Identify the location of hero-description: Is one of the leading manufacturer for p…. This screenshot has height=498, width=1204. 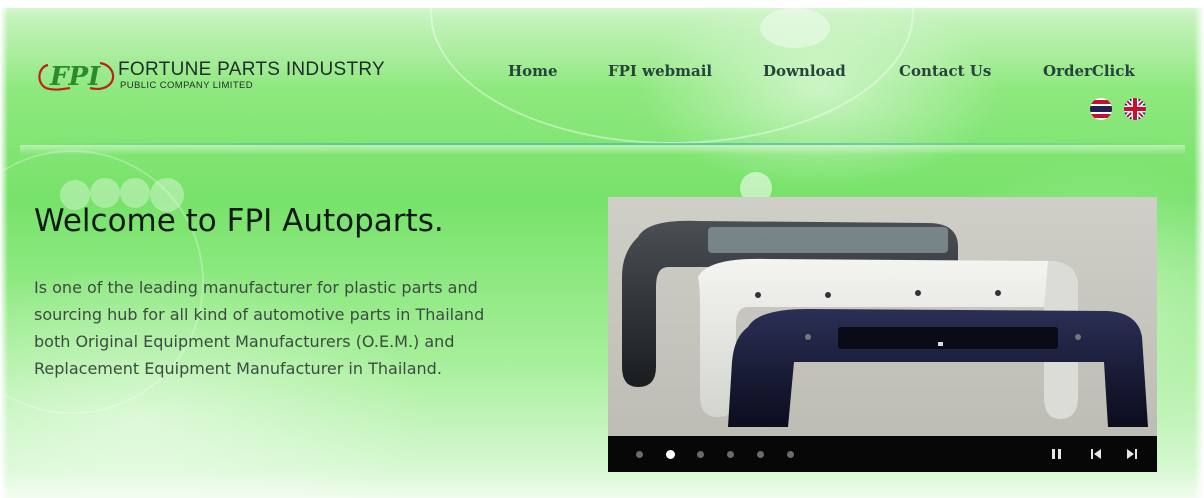
(289, 328).